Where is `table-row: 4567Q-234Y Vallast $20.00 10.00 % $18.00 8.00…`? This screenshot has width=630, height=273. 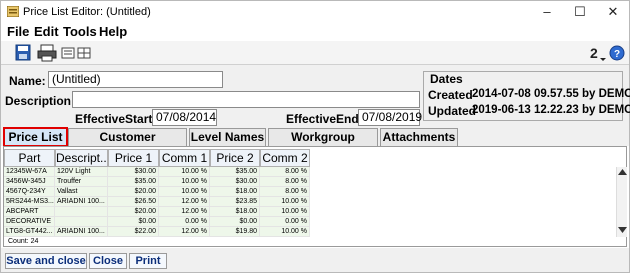 table-row: 4567Q-234Y Vallast $20.00 10.00 % $18.00 8.00… is located at coordinates (157, 192).